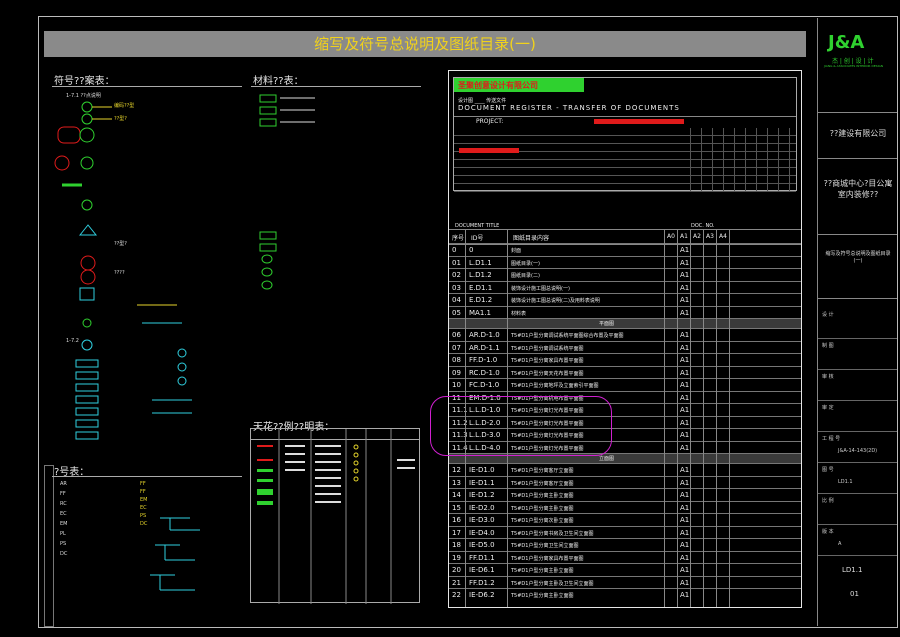 This screenshot has width=900, height=637. What do you see at coordinates (625, 335) in the screenshot?
I see `register-row: 06 AR.D-1.0 T5#D1户型分离调试系统平面图综合布置及平面图 A1` at bounding box center [625, 335].